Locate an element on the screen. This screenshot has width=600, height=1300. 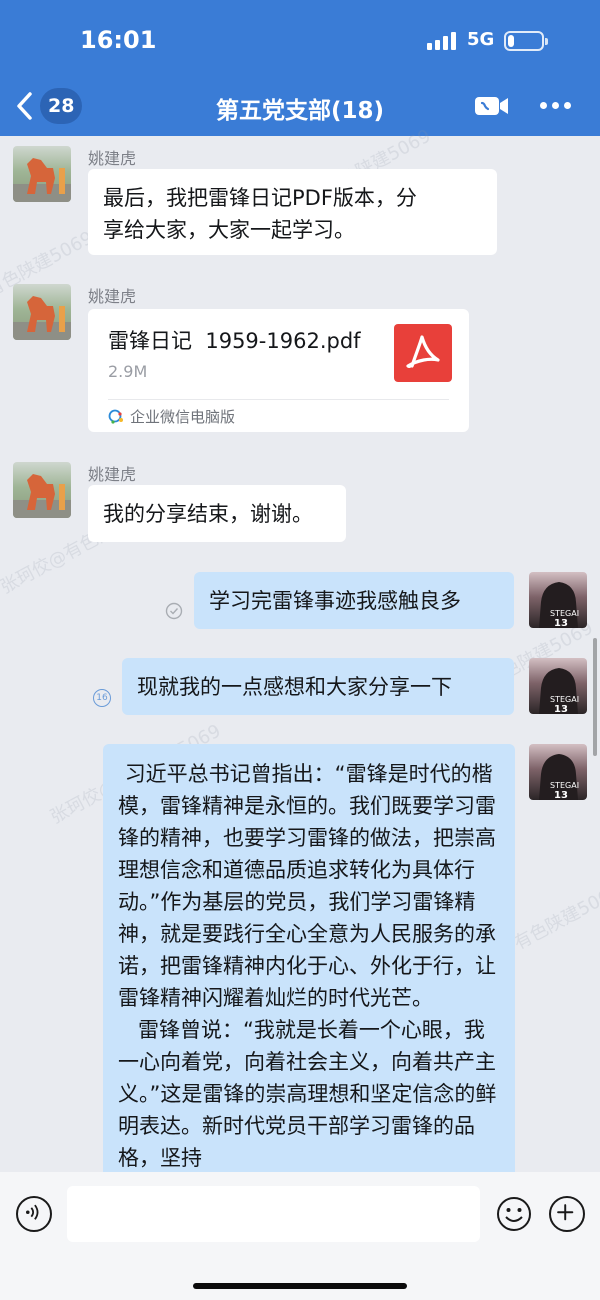
file-card: 雷锋日记 1959-1962.pdf 2.9M 企业微信电脑版 is located at coordinates (278, 370).